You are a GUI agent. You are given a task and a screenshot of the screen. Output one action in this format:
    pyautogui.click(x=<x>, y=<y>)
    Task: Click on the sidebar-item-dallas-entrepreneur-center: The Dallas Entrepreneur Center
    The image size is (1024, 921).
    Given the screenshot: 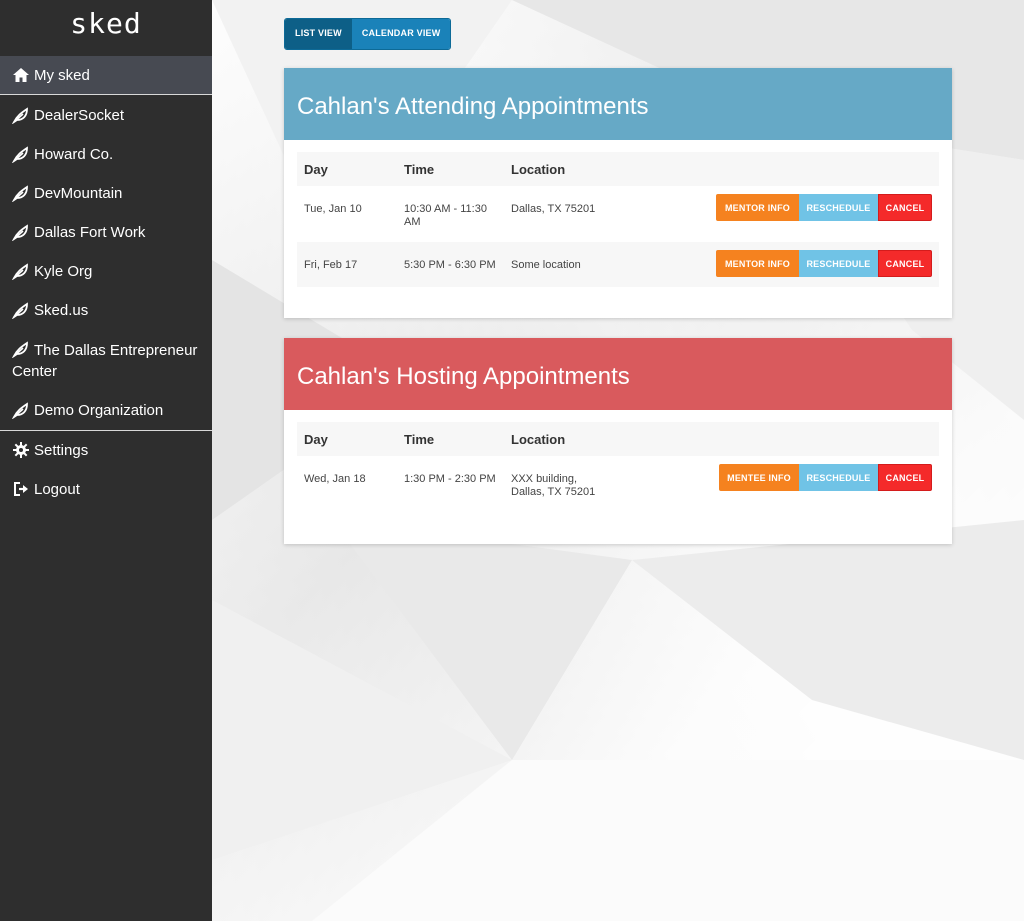 What is the action you would take?
    pyautogui.click(x=106, y=360)
    